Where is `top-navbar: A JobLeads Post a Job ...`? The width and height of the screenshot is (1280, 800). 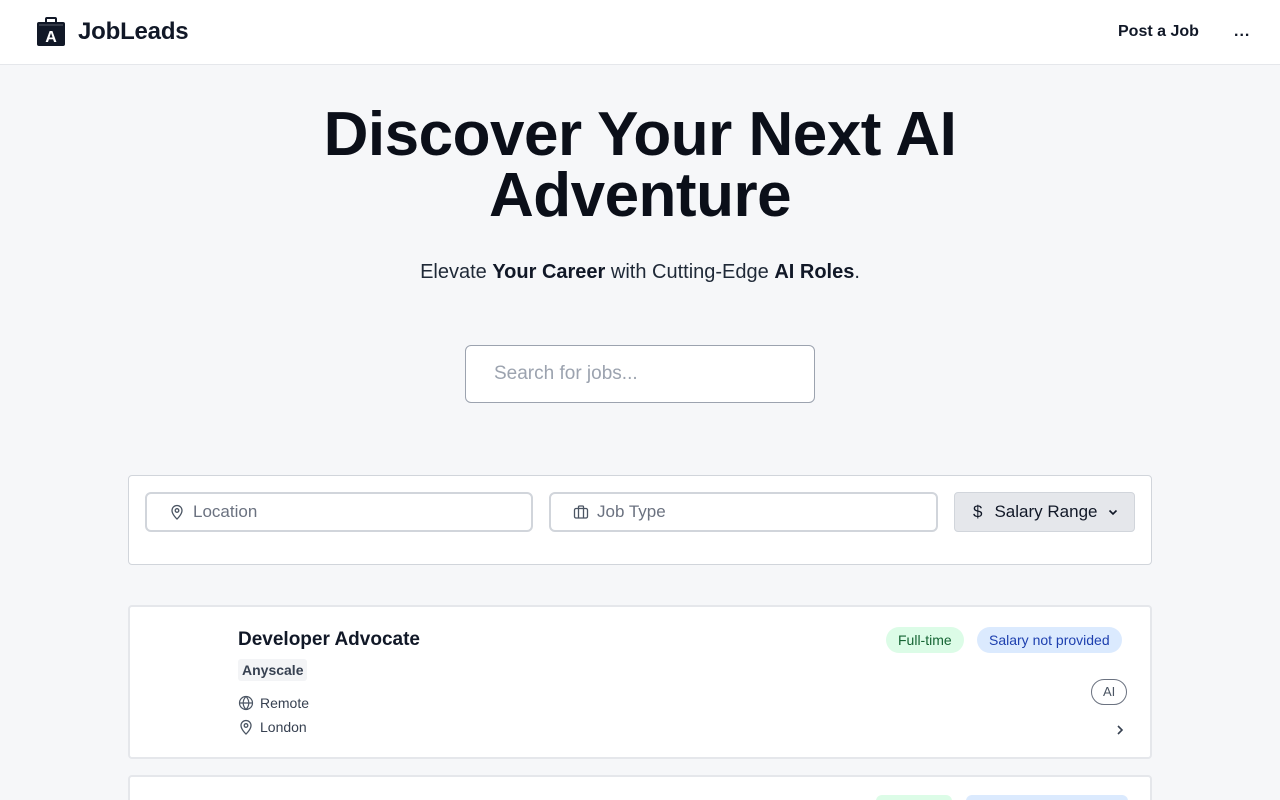
top-navbar: A JobLeads Post a Job ... is located at coordinates (640, 32).